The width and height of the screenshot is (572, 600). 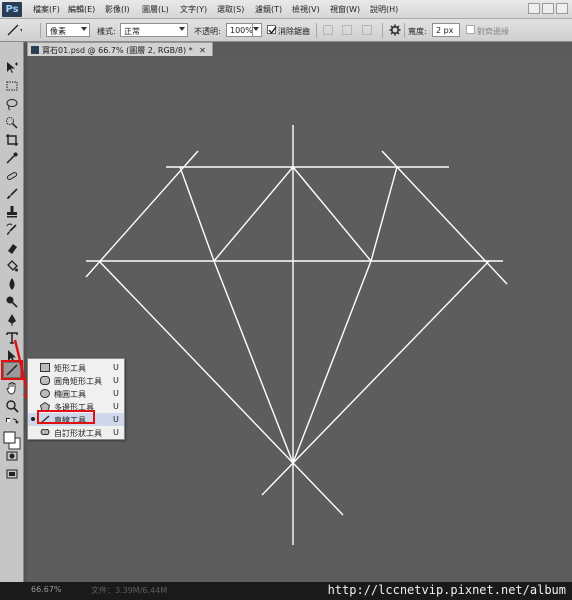 I want to click on paint-bucket-tool, so click(x=12, y=266).